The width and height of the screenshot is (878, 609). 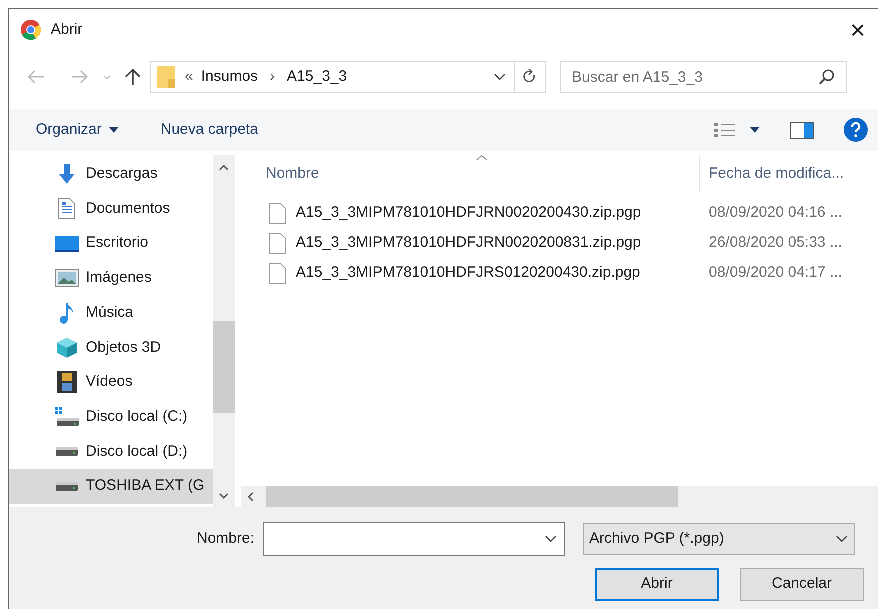 I want to click on view-options-icon, so click(x=726, y=130).